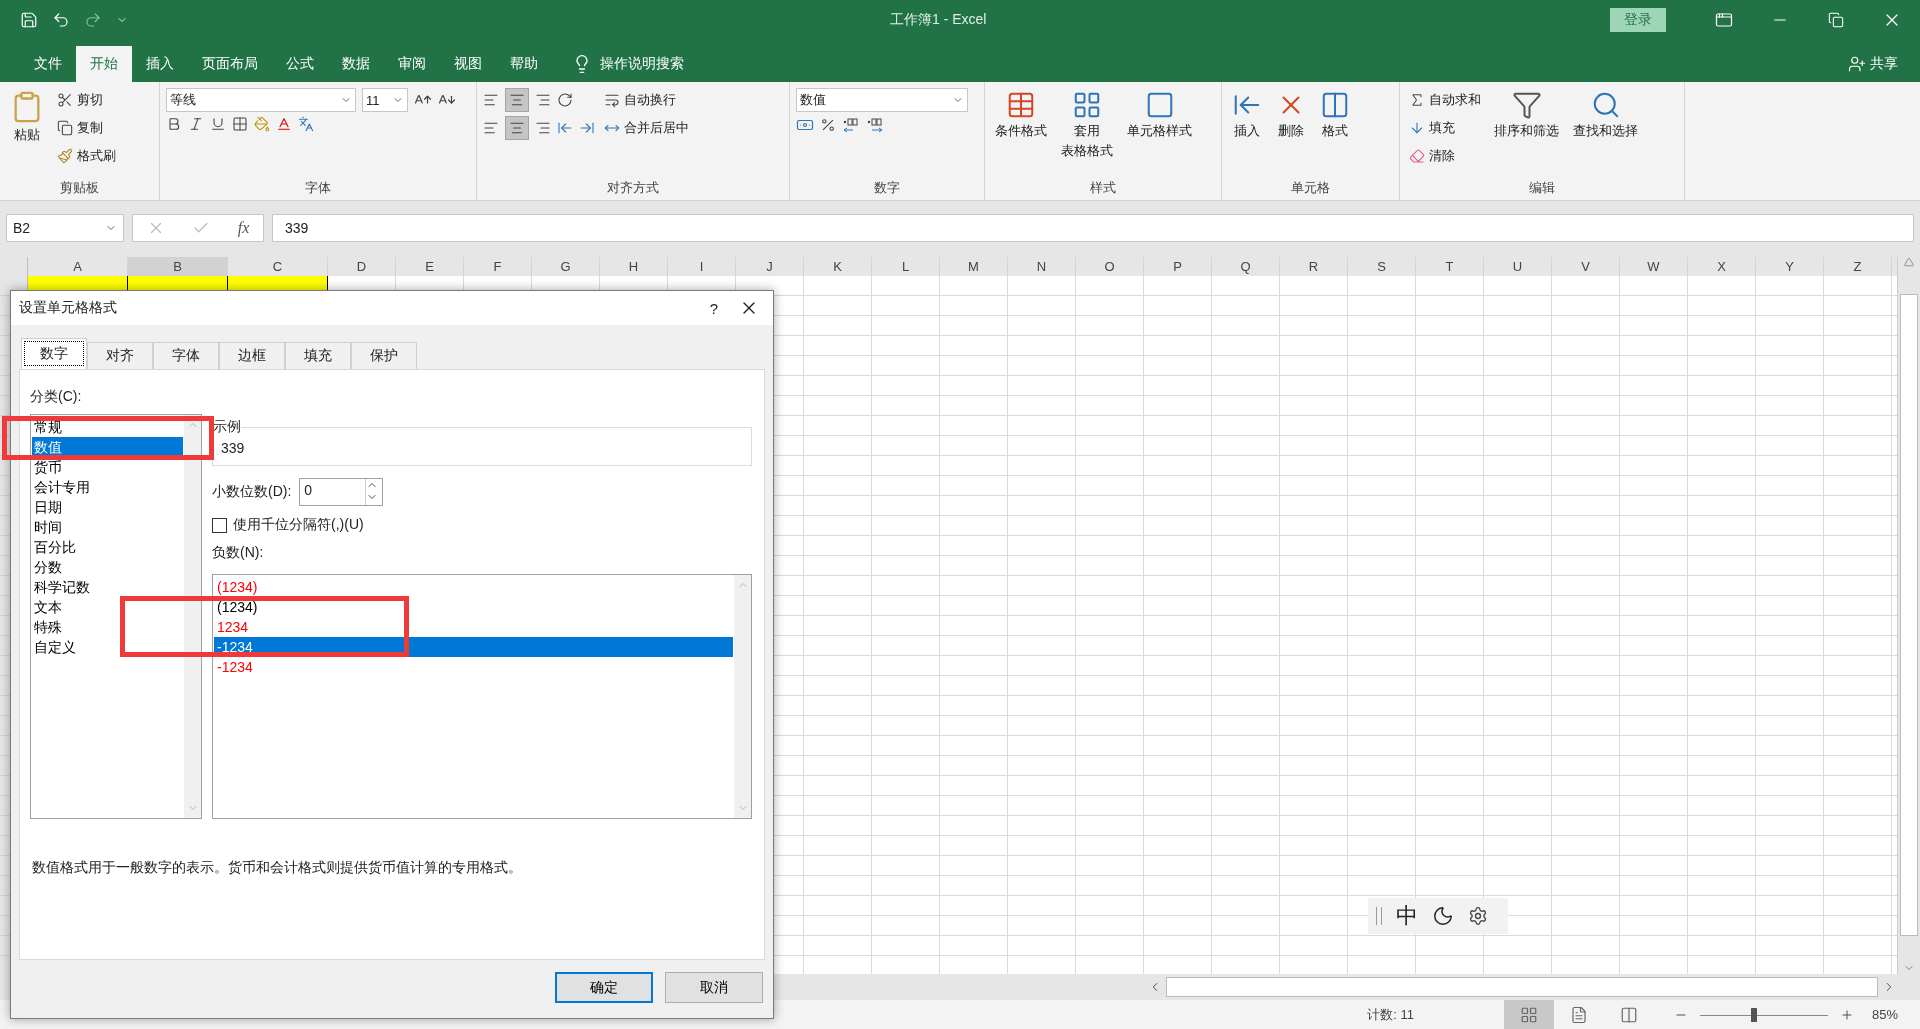  I want to click on font-color-icon, so click(284, 124).